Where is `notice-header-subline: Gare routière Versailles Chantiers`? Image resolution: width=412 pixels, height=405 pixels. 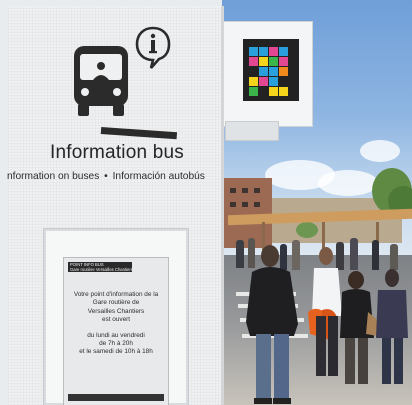
notice-header-subline: Gare routière Versailles Chantiers is located at coordinates (101, 269).